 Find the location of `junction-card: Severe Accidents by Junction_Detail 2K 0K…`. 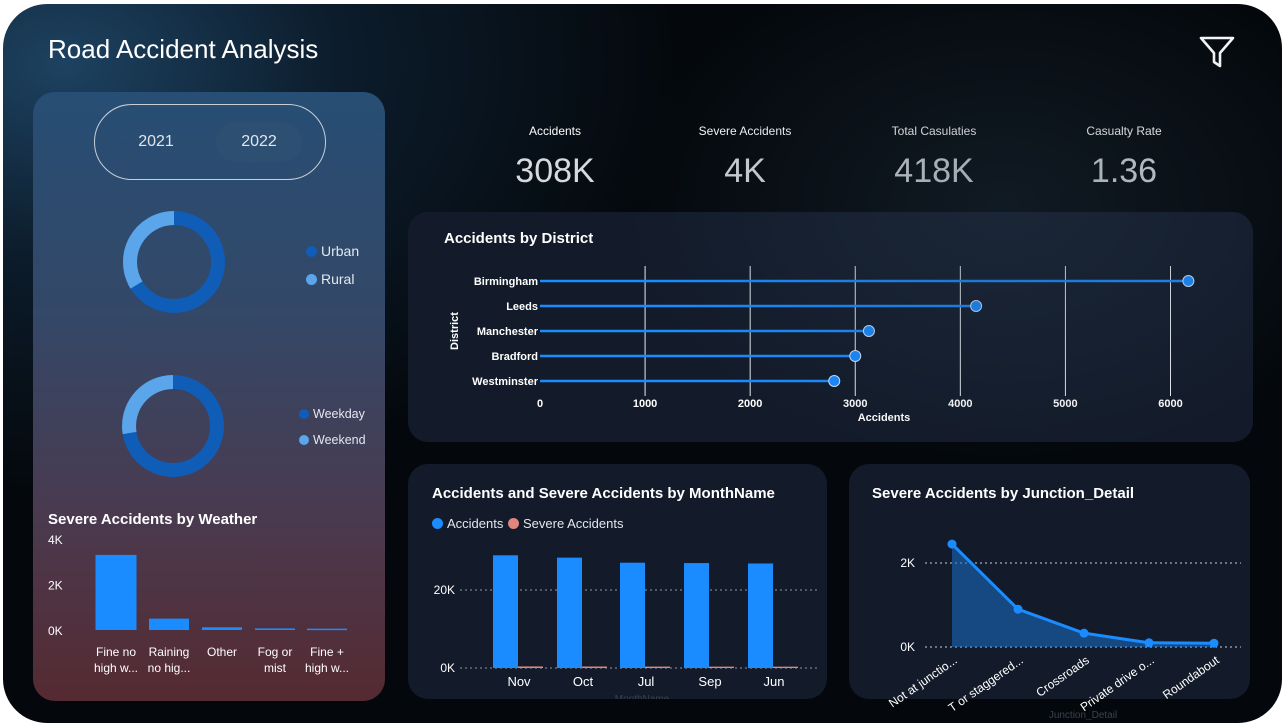

junction-card: Severe Accidents by Junction_Detail 2K 0K… is located at coordinates (1049, 592).